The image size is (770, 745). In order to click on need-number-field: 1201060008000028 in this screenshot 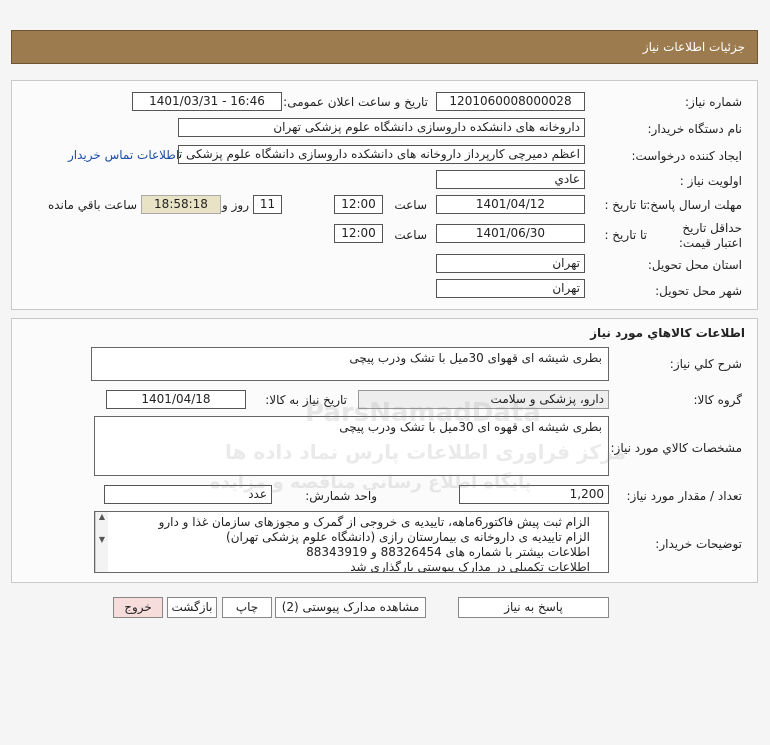, I will do `click(510, 101)`.